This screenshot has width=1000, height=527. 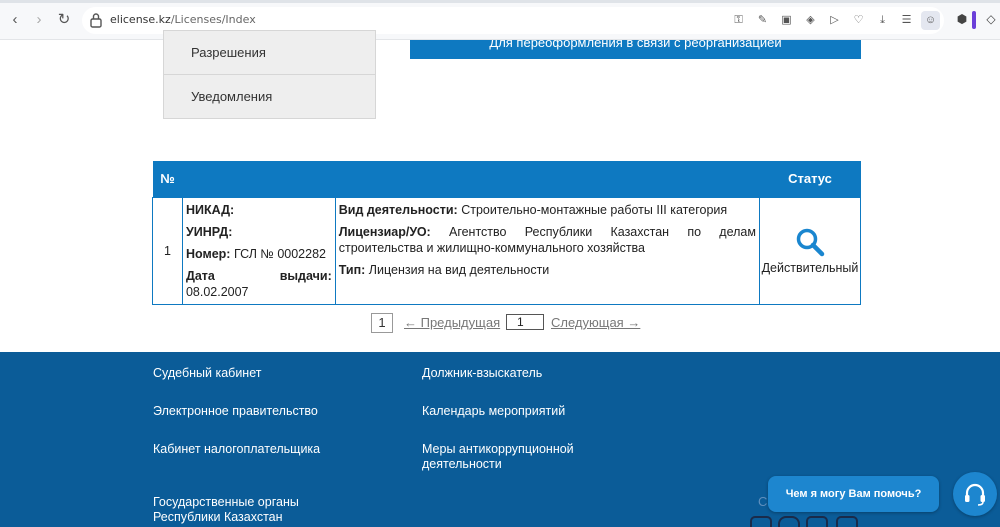 What do you see at coordinates (853, 494) in the screenshot?
I see `chat-help-bubble: Чем я могу Вам помочь?` at bounding box center [853, 494].